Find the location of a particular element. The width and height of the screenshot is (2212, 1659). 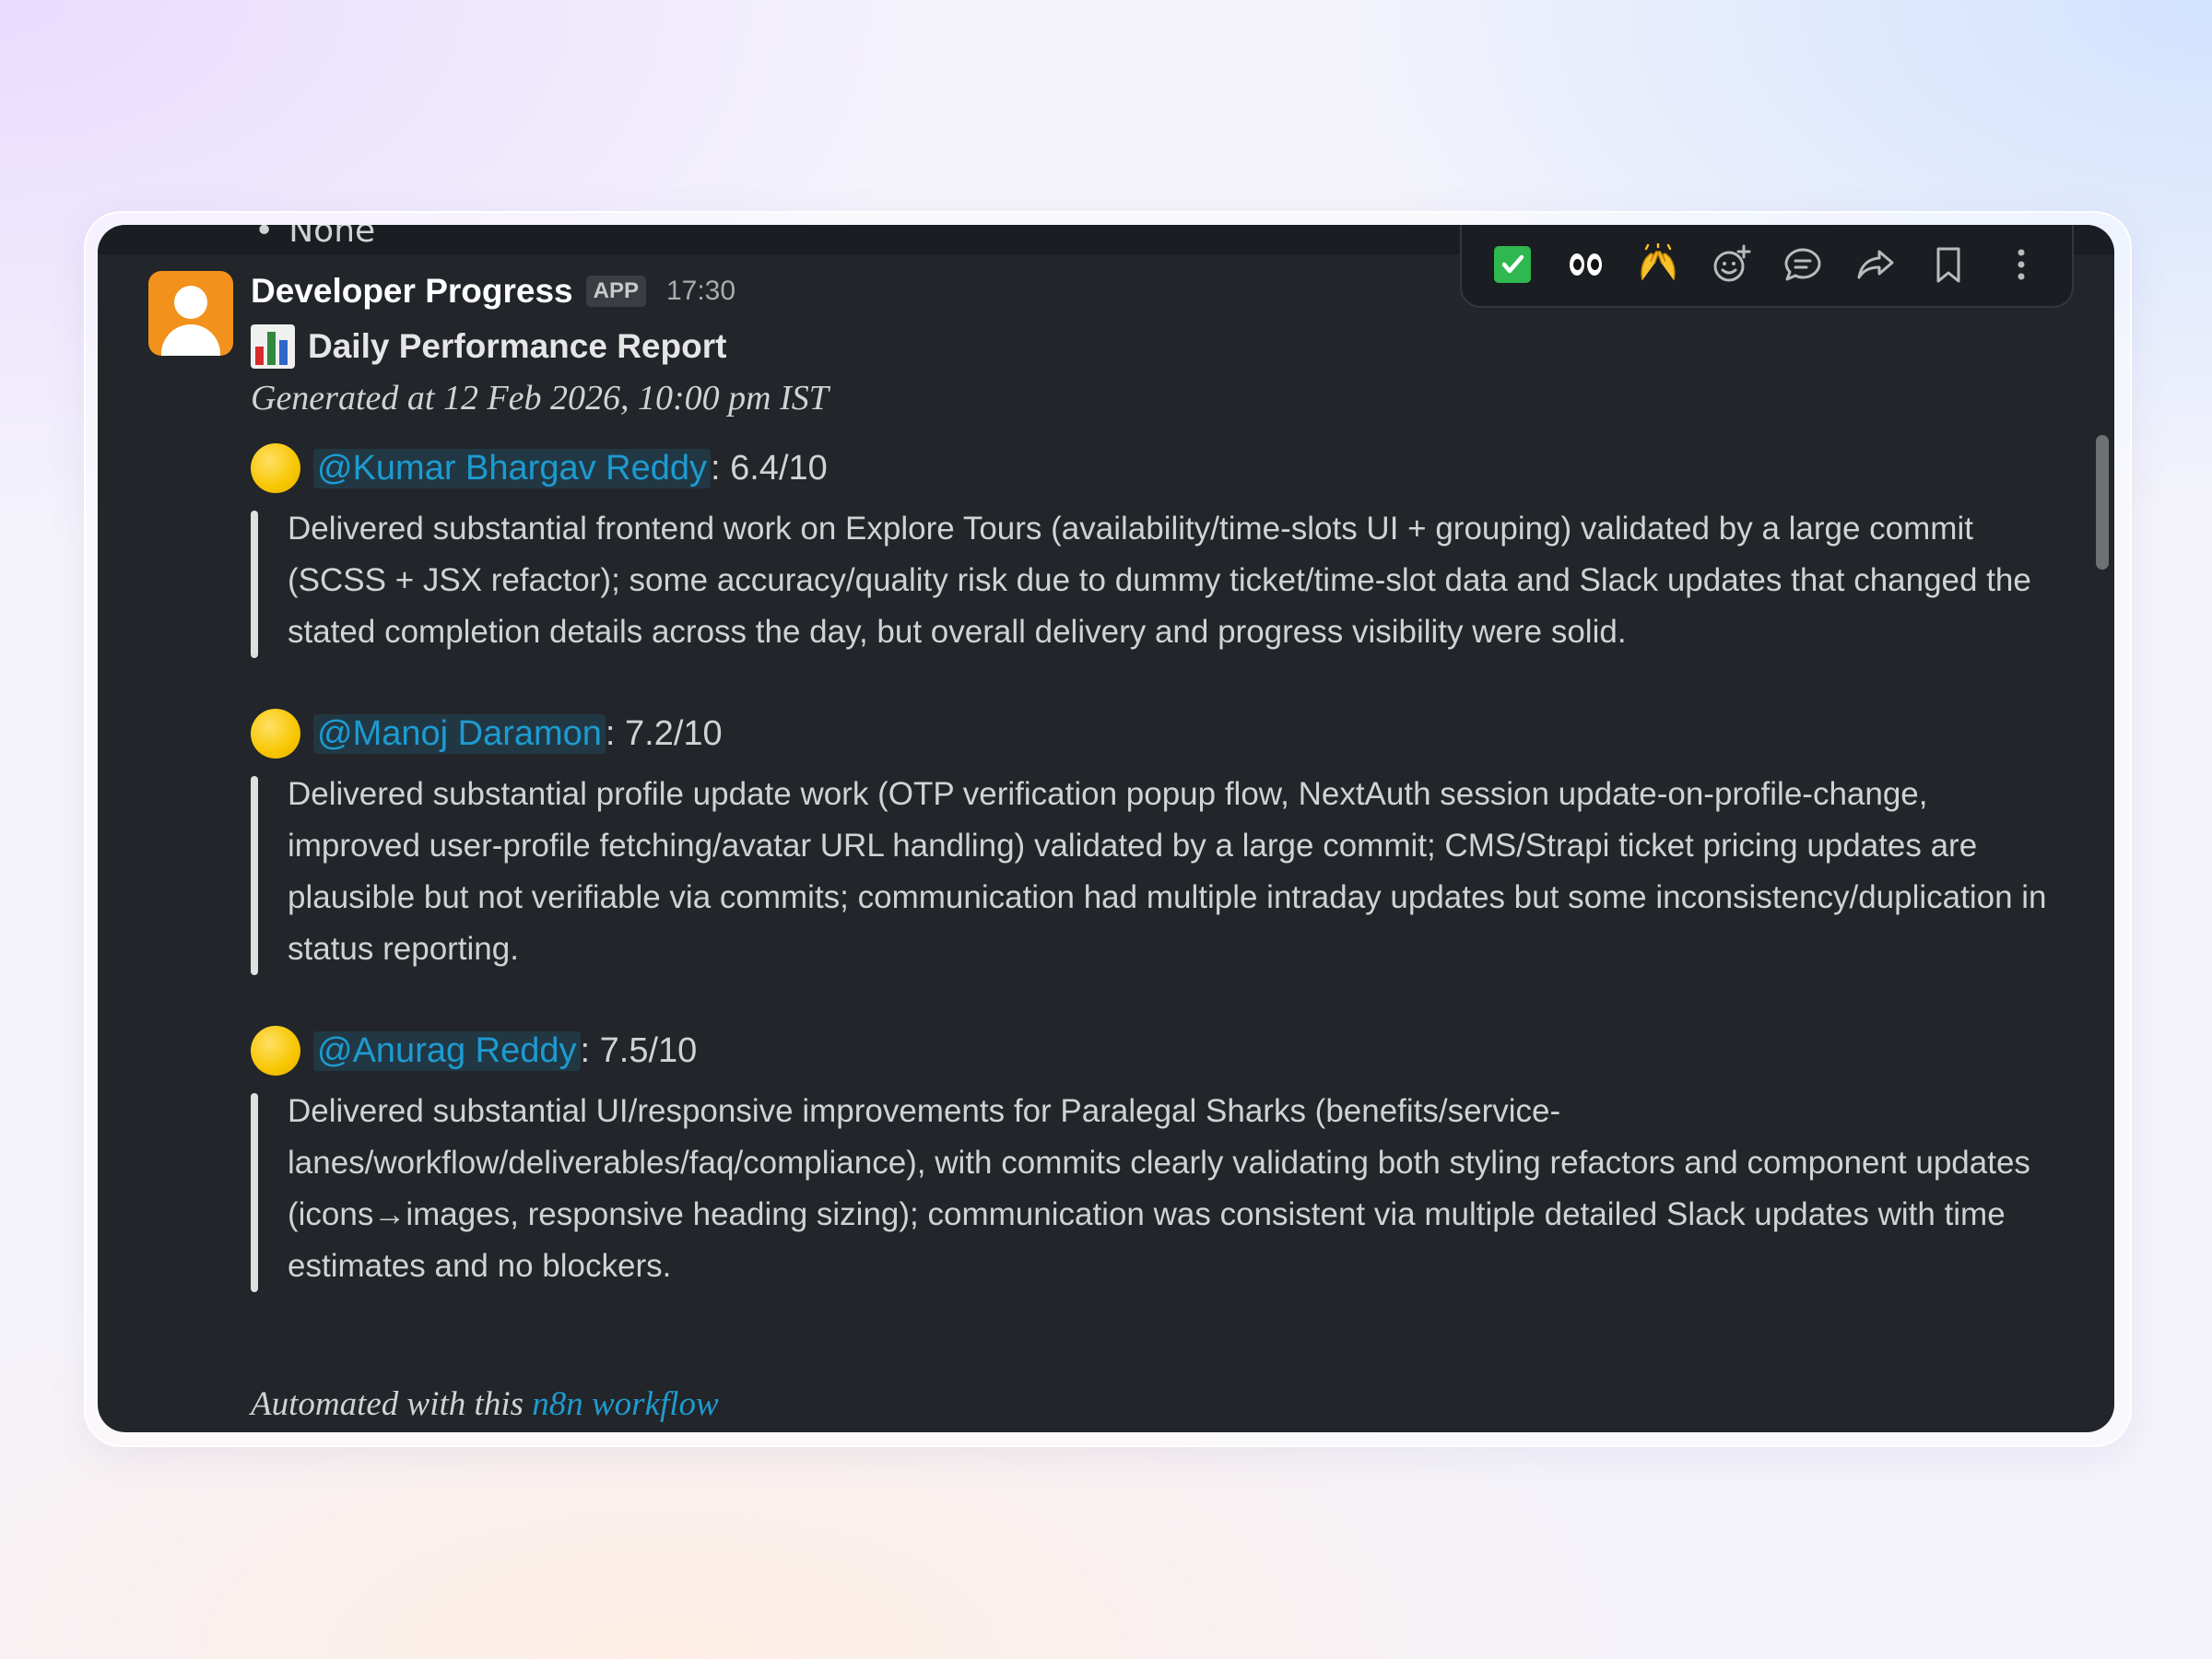

more-actions-icon is located at coordinates (2021, 264).